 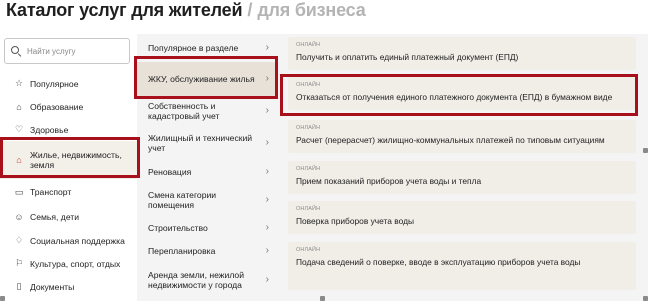 What do you see at coordinates (124, 10) in the screenshot?
I see `catalog-title-citizens: Каталог услуг для жителей` at bounding box center [124, 10].